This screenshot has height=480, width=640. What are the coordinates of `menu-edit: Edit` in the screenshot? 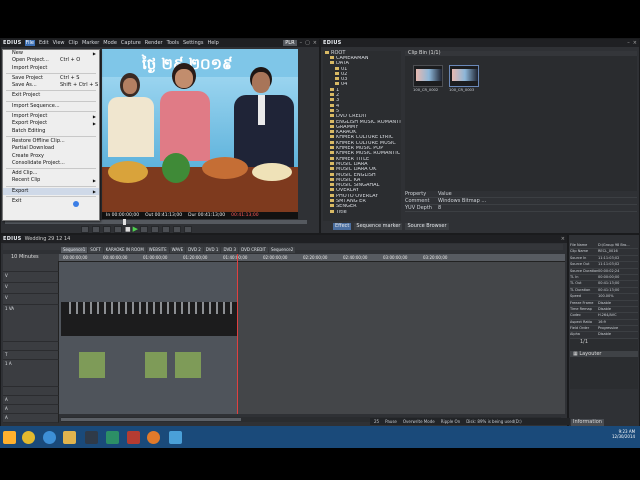 It's located at (44, 43).